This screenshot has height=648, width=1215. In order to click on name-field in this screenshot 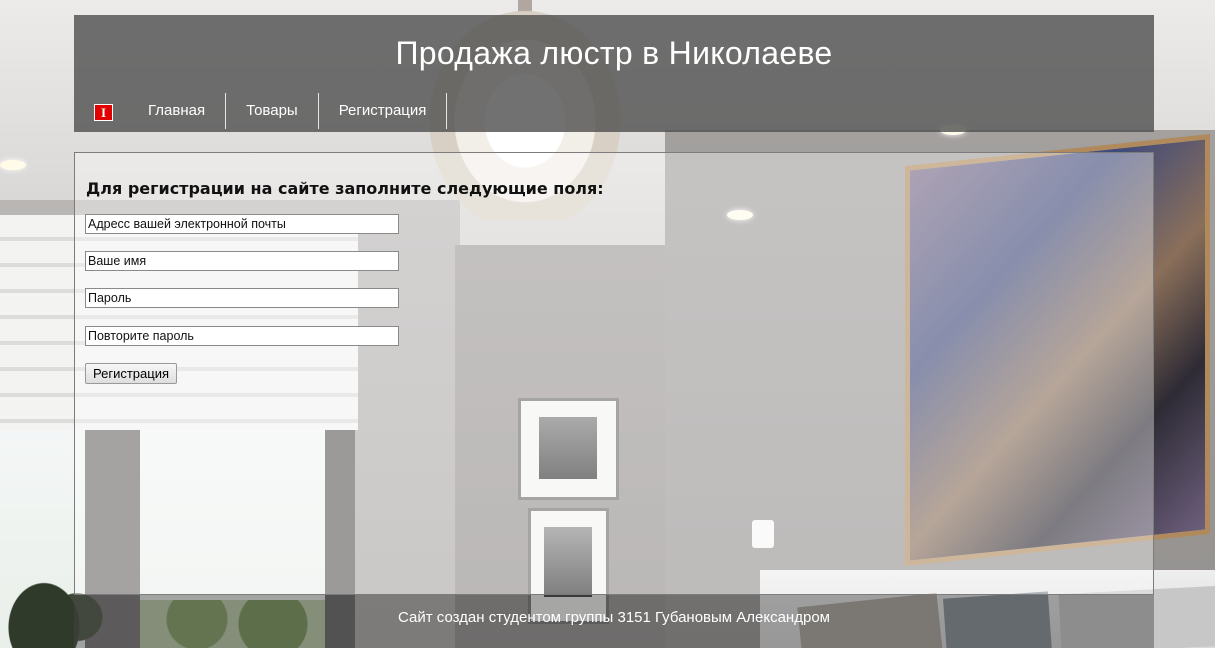, I will do `click(242, 261)`.